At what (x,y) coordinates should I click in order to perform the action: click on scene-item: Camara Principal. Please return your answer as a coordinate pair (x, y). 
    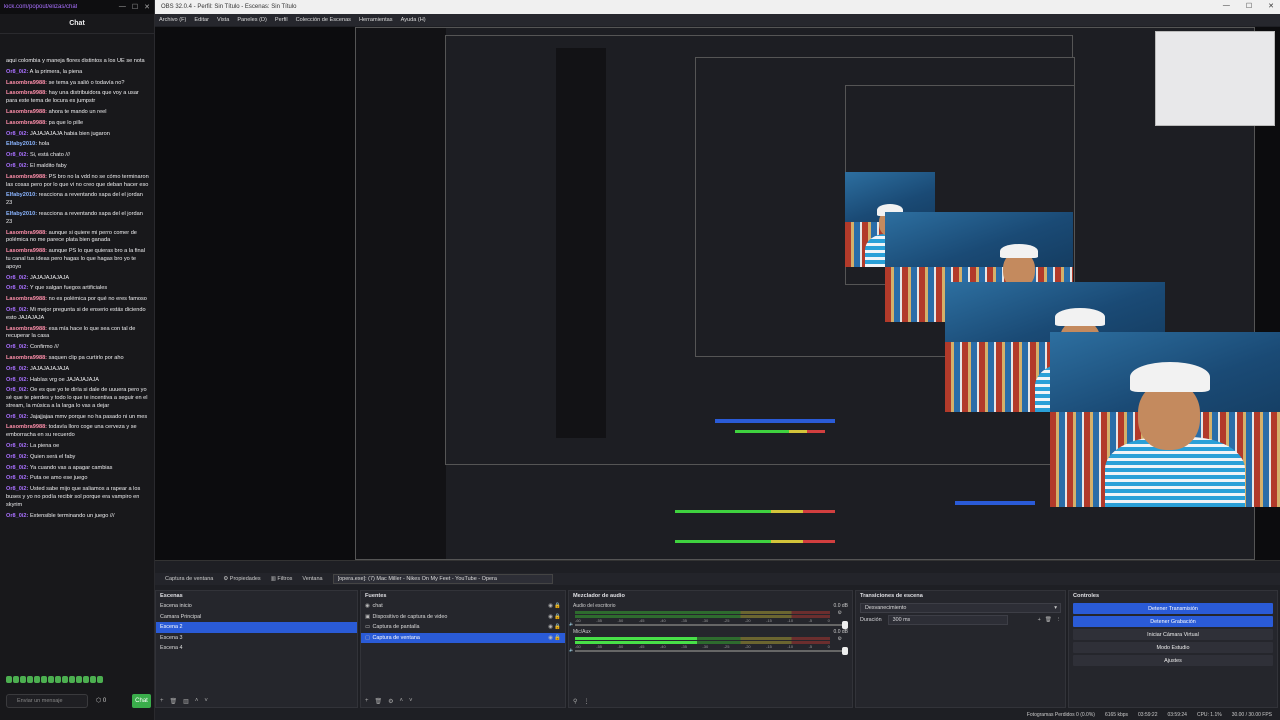
    Looking at the image, I should click on (256, 617).